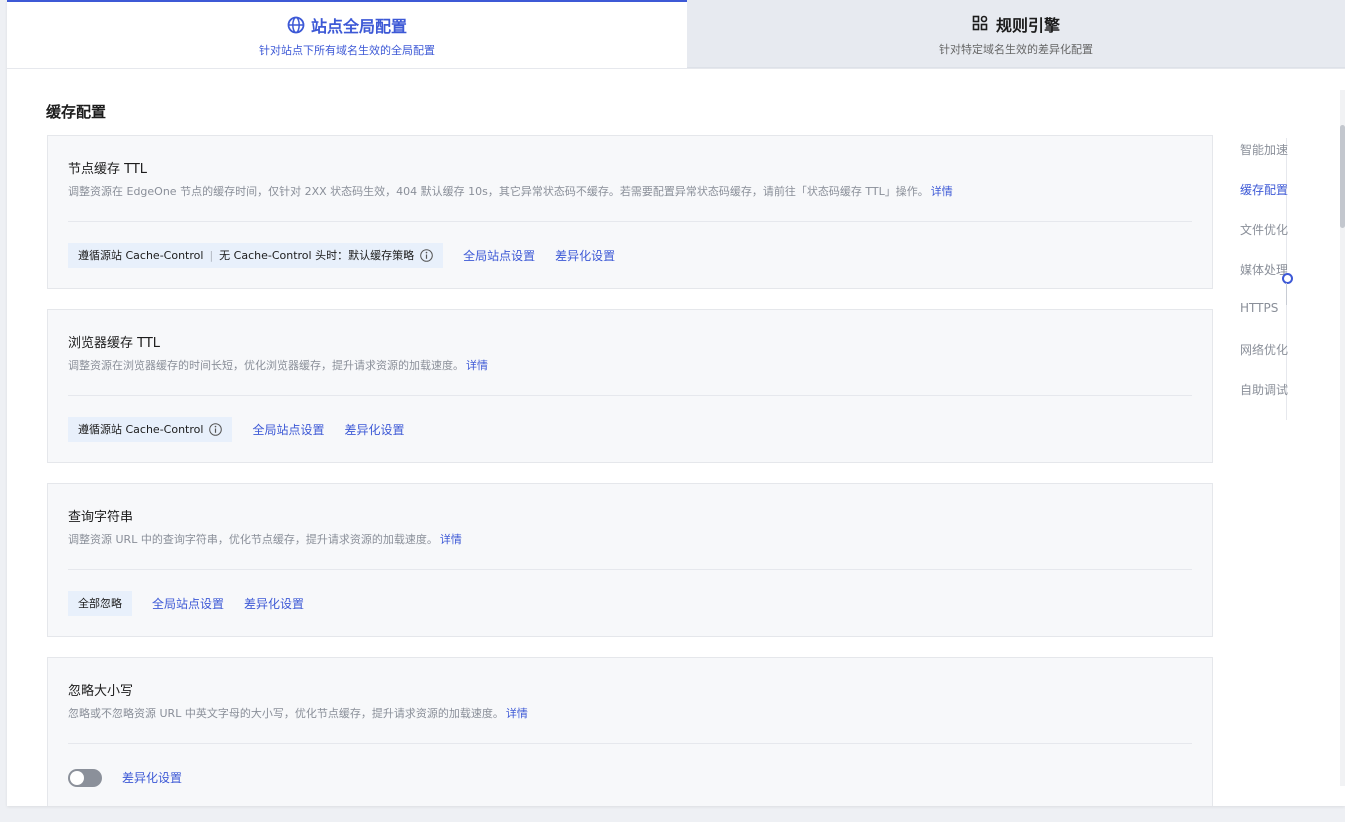  Describe the element at coordinates (1287, 278) in the screenshot. I see `anchor-position-indicator` at that location.